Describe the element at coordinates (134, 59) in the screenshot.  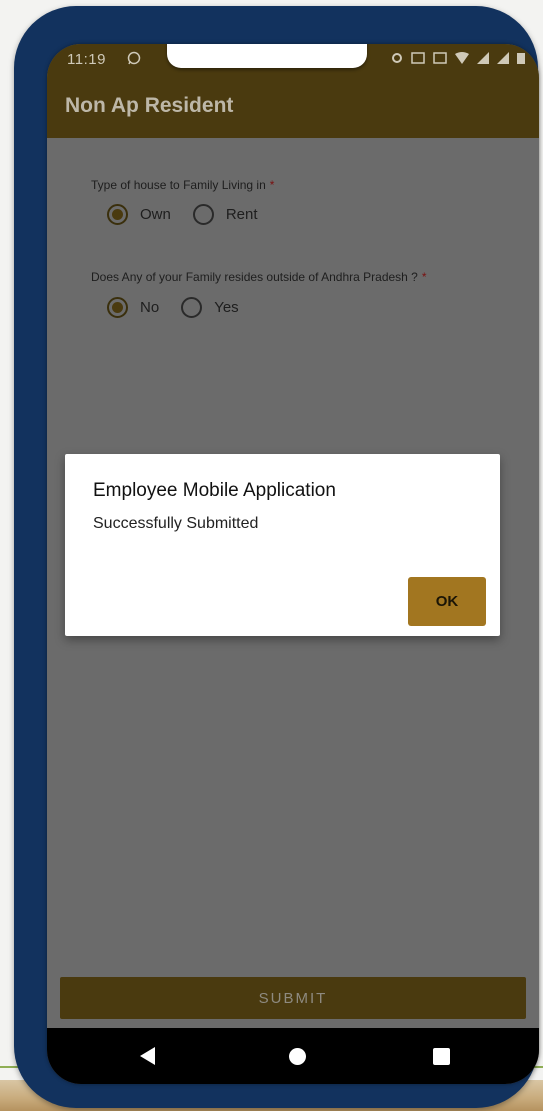
I see `whatsapp-icon` at that location.